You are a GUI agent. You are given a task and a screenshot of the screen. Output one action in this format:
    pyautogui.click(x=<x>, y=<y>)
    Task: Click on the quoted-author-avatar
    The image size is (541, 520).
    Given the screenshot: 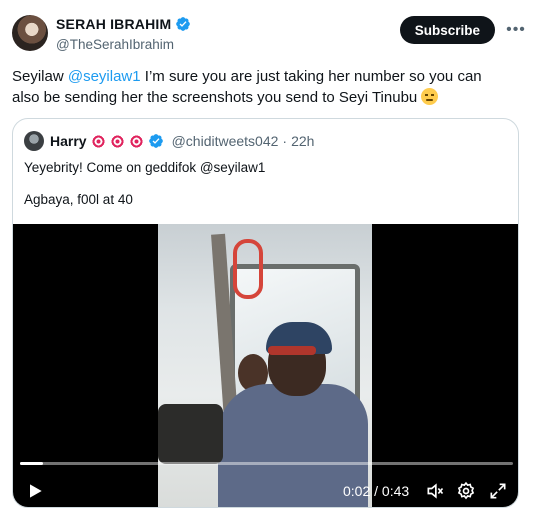 What is the action you would take?
    pyautogui.click(x=34, y=141)
    